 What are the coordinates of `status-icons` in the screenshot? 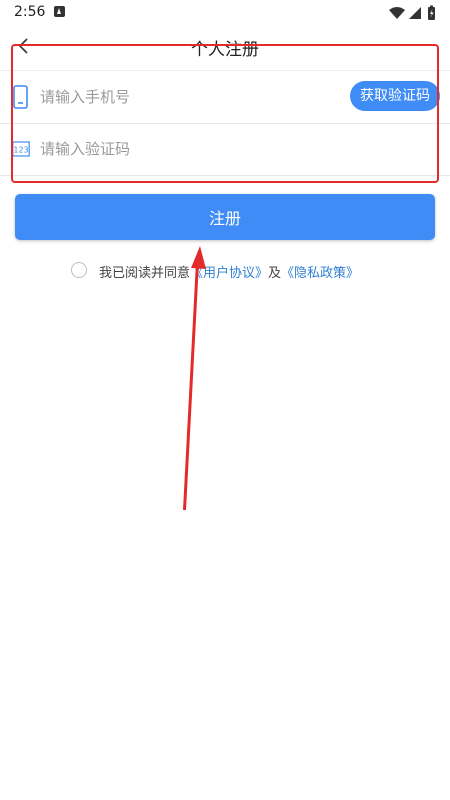 It's located at (412, 12).